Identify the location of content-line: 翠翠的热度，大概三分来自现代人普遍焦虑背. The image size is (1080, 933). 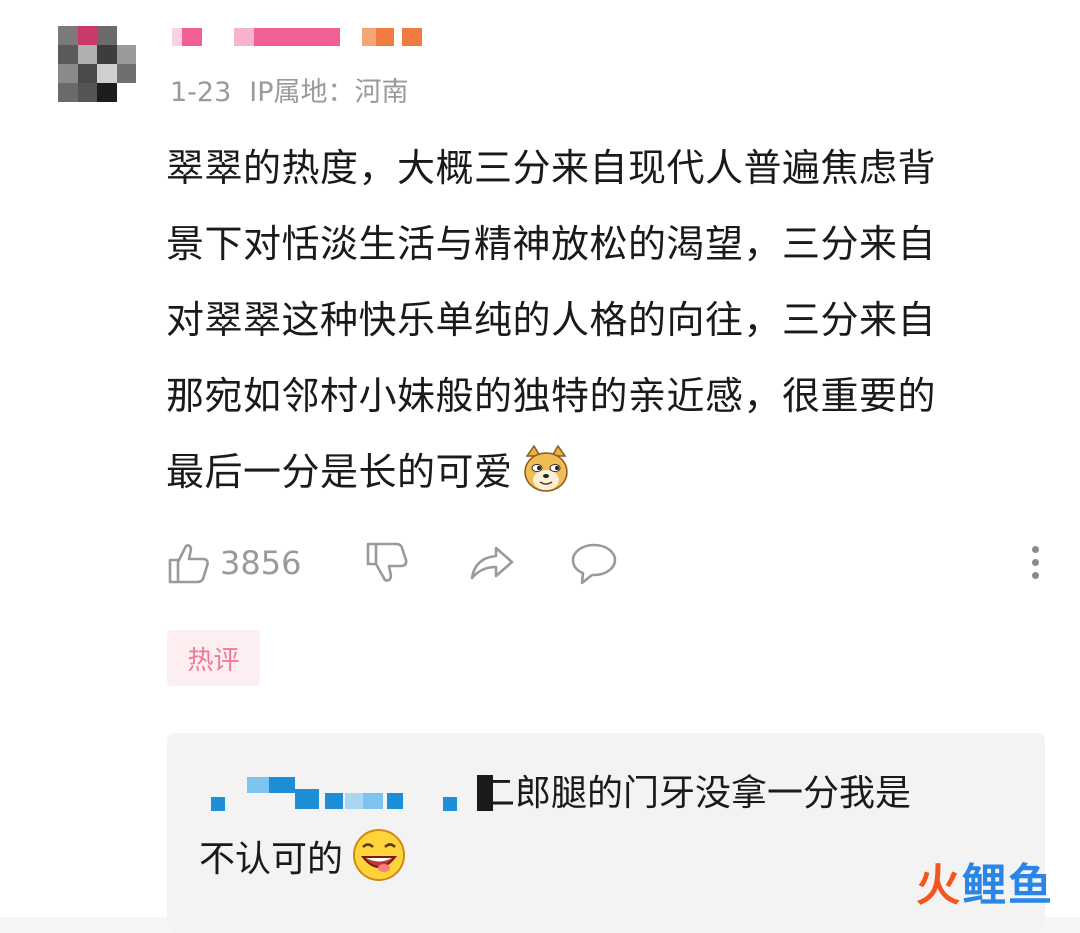
(551, 168).